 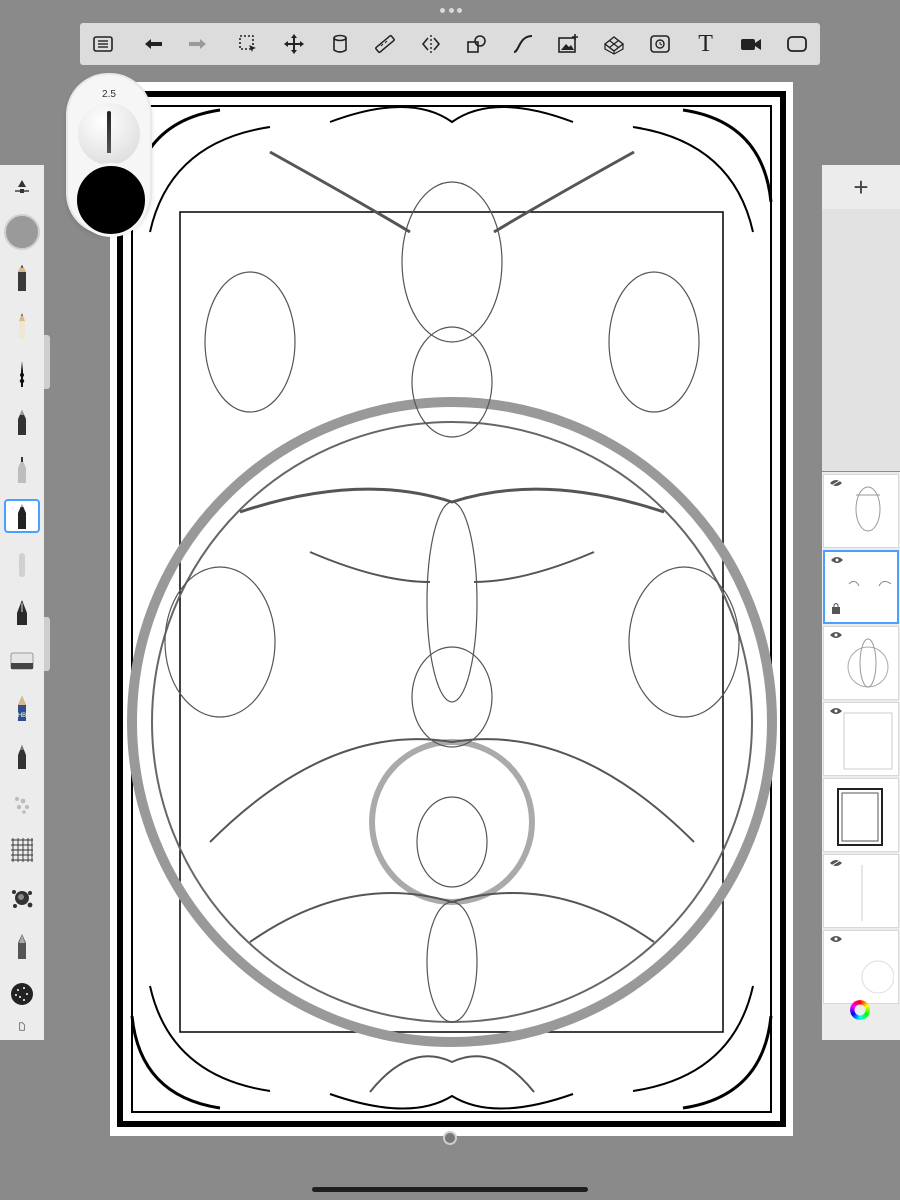 What do you see at coordinates (477, 44) in the screenshot?
I see `shape-icon` at bounding box center [477, 44].